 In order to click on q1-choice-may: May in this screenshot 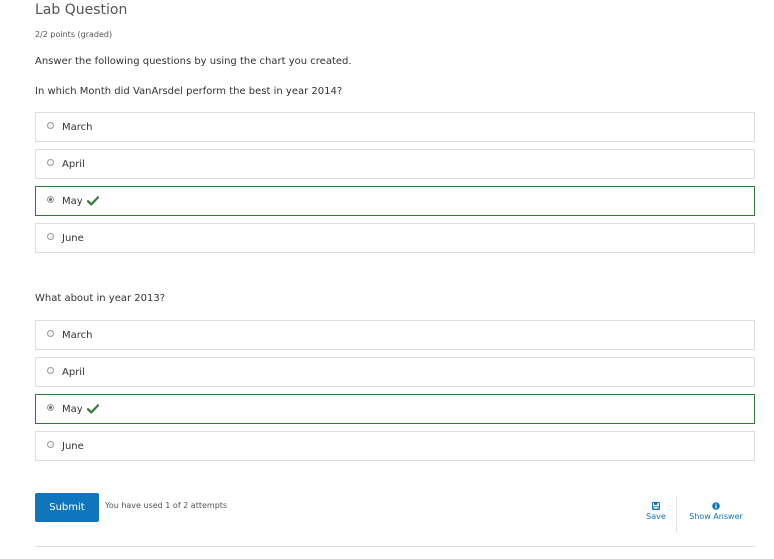, I will do `click(395, 201)`.